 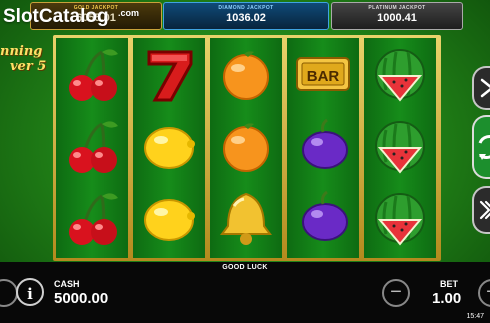 I want to click on watermark: SlotCatalog .com, so click(x=71, y=17).